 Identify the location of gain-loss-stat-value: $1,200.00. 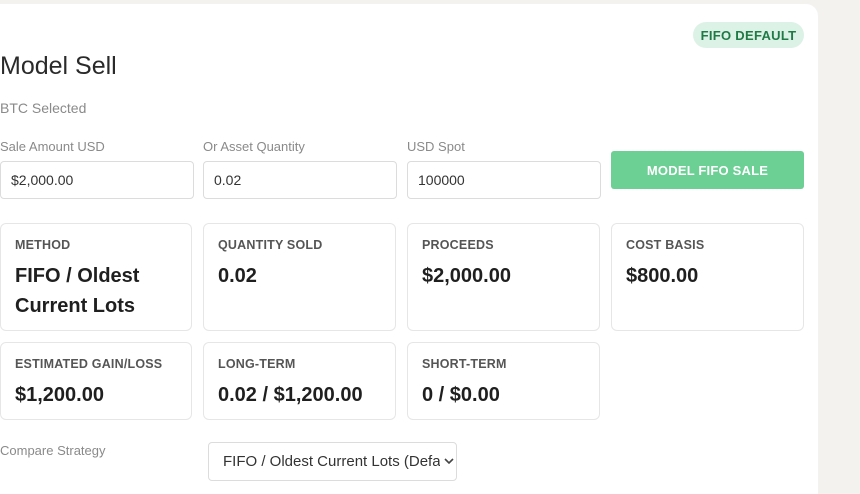
(59, 395).